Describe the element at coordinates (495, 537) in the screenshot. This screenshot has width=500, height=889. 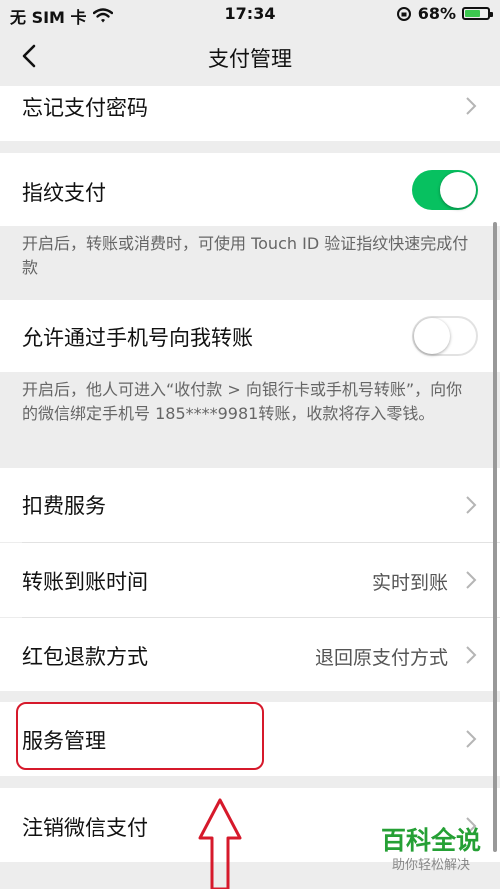
I see `scroll-indicator` at that location.